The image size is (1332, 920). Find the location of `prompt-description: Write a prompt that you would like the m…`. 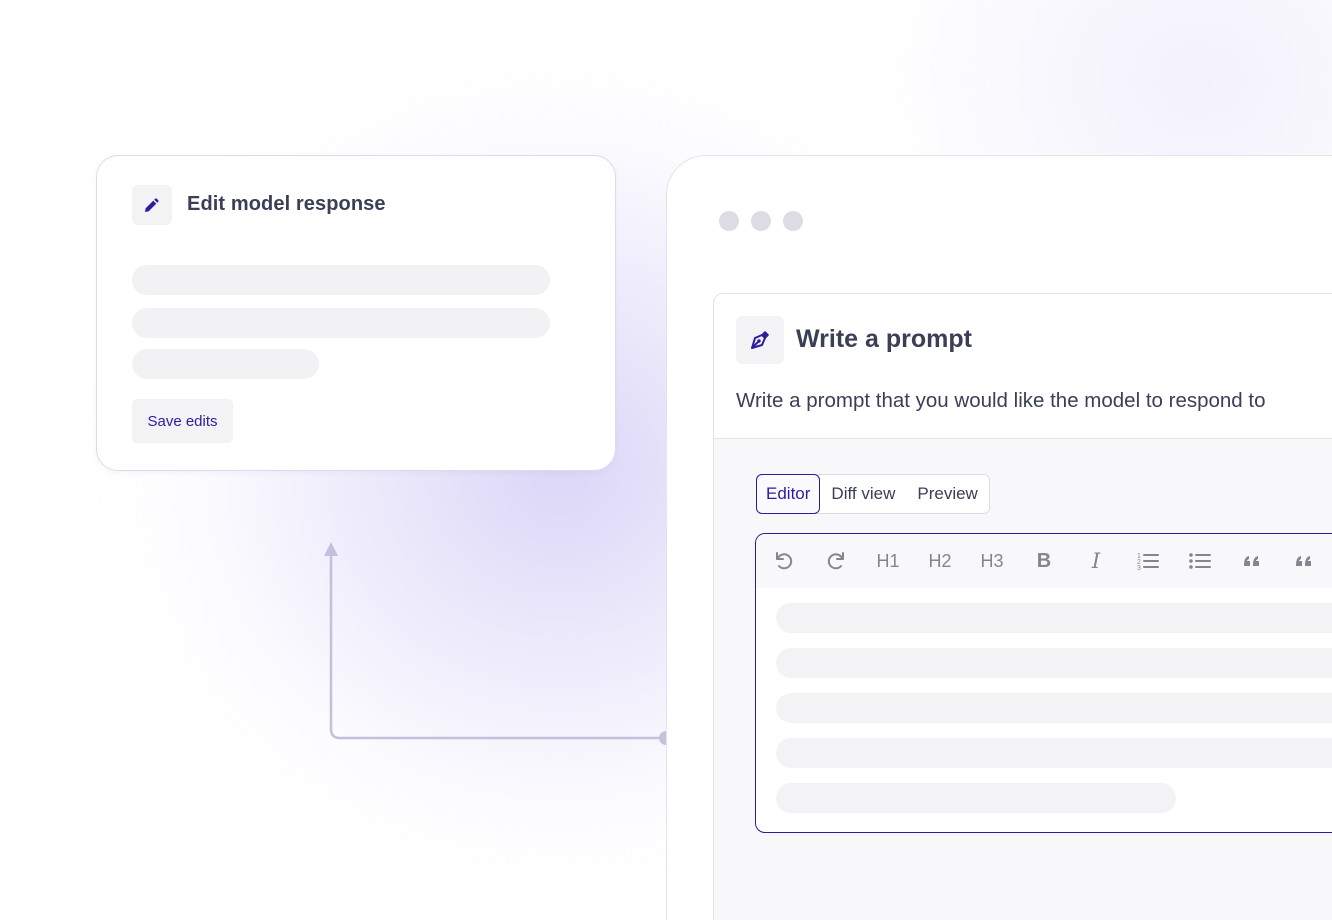

prompt-description: Write a prompt that you would like the m… is located at coordinates (1001, 400).